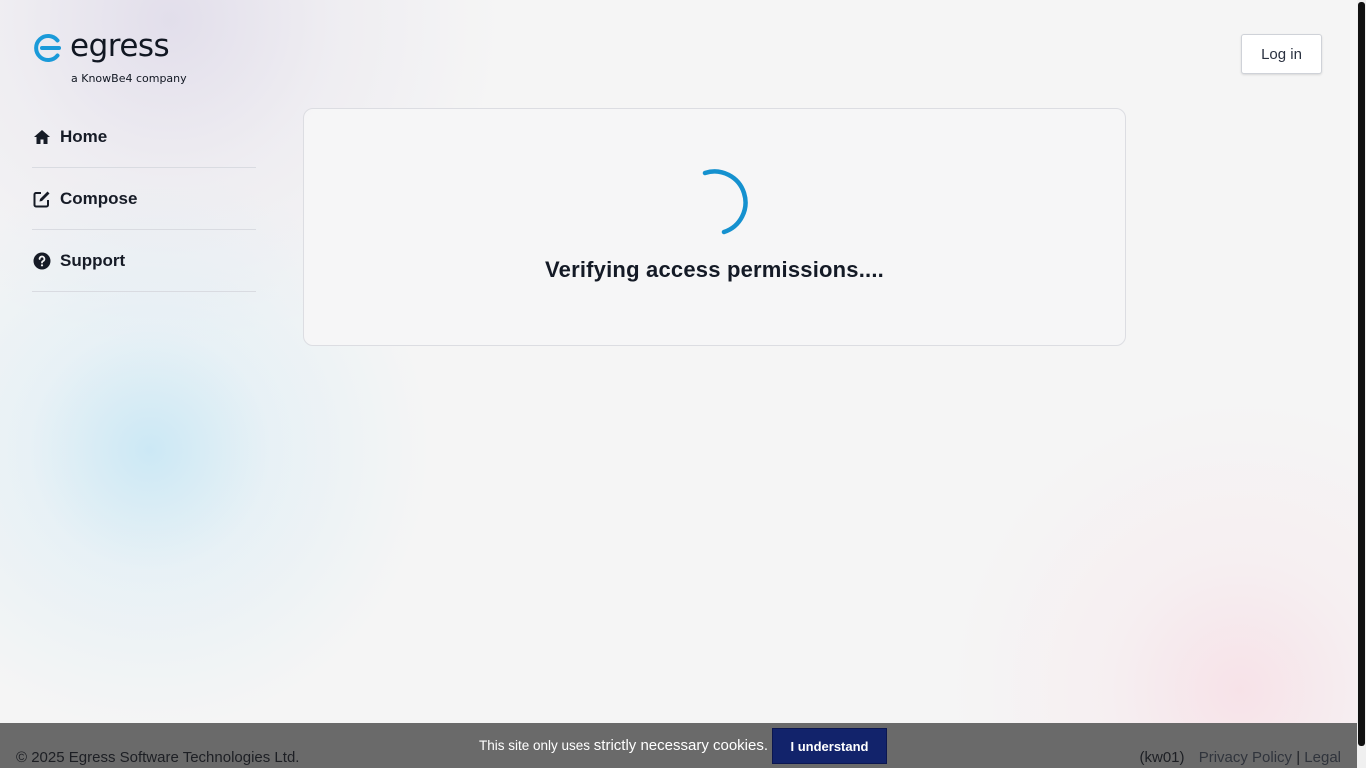 This screenshot has height=768, width=1366. What do you see at coordinates (42, 137) in the screenshot?
I see `home-icon` at bounding box center [42, 137].